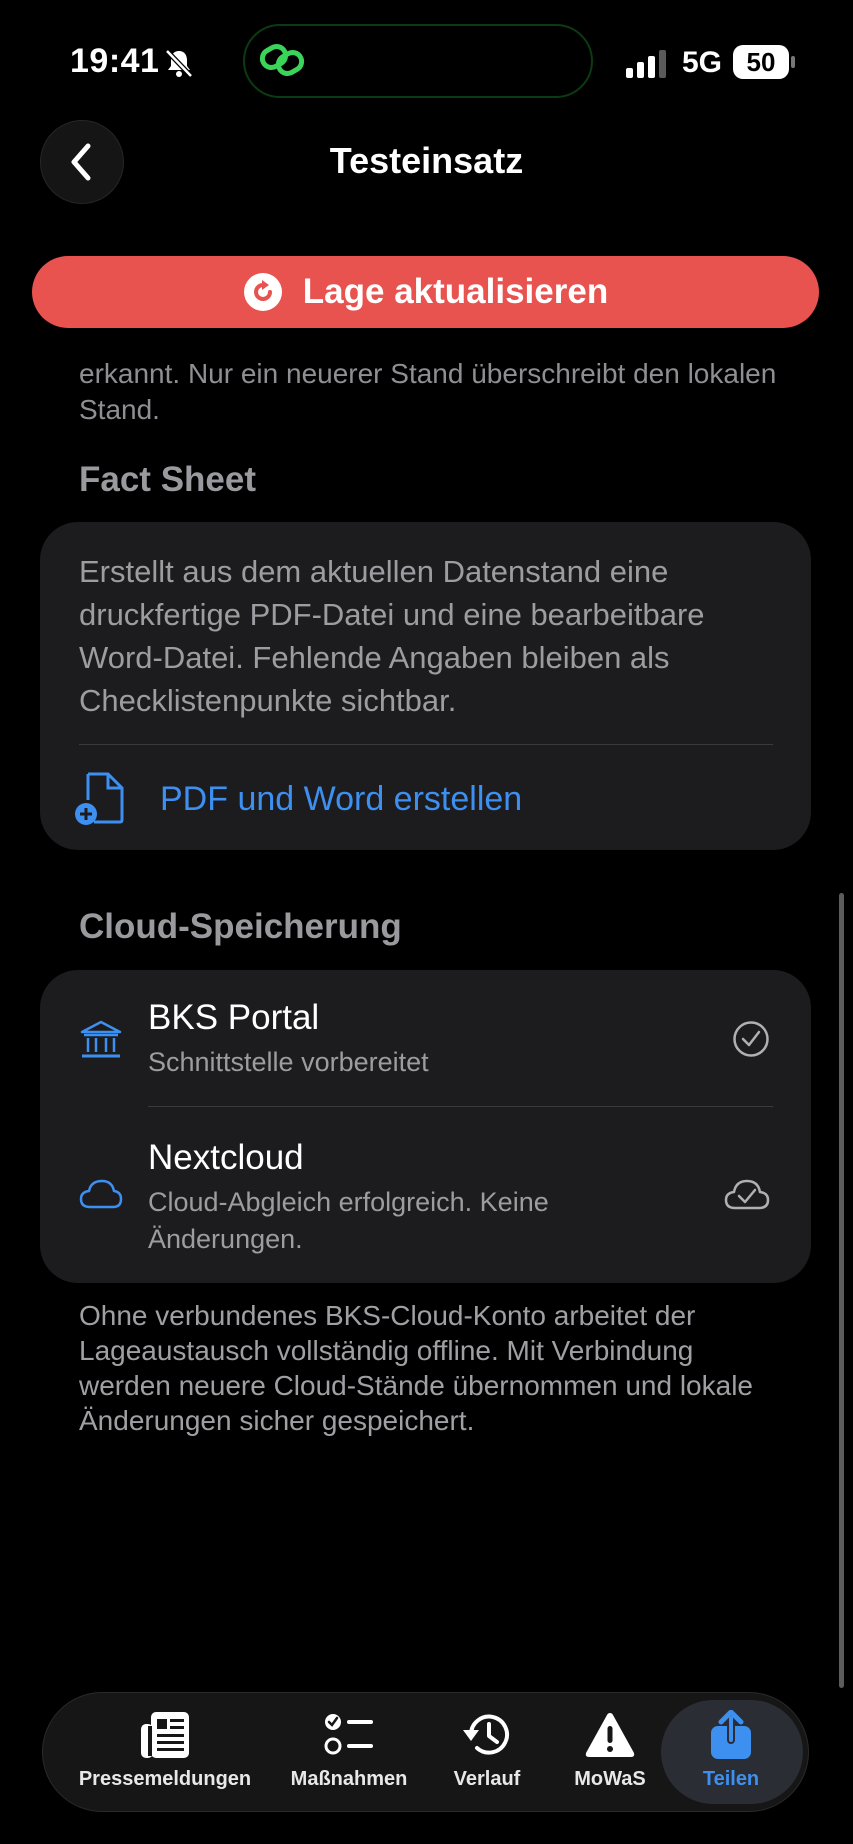 This screenshot has width=853, height=1844. Describe the element at coordinates (282, 60) in the screenshot. I see `linked-rings-icon` at that location.